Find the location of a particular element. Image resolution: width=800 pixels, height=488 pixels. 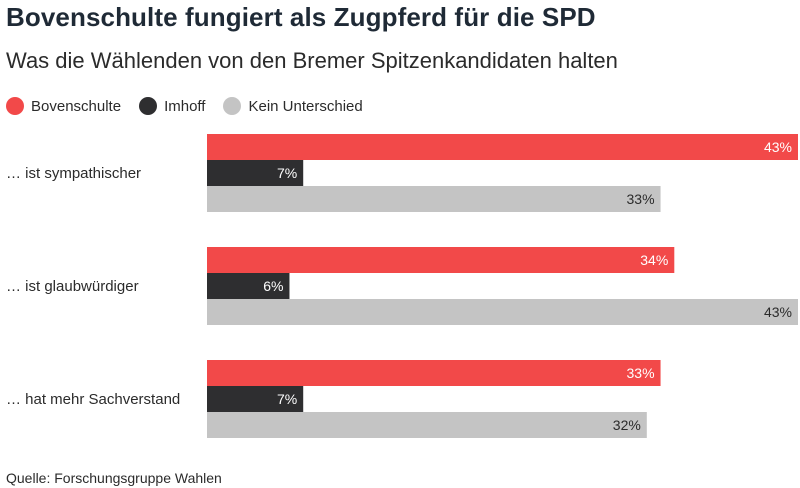

data-label-imhoff: 6% is located at coordinates (273, 286).